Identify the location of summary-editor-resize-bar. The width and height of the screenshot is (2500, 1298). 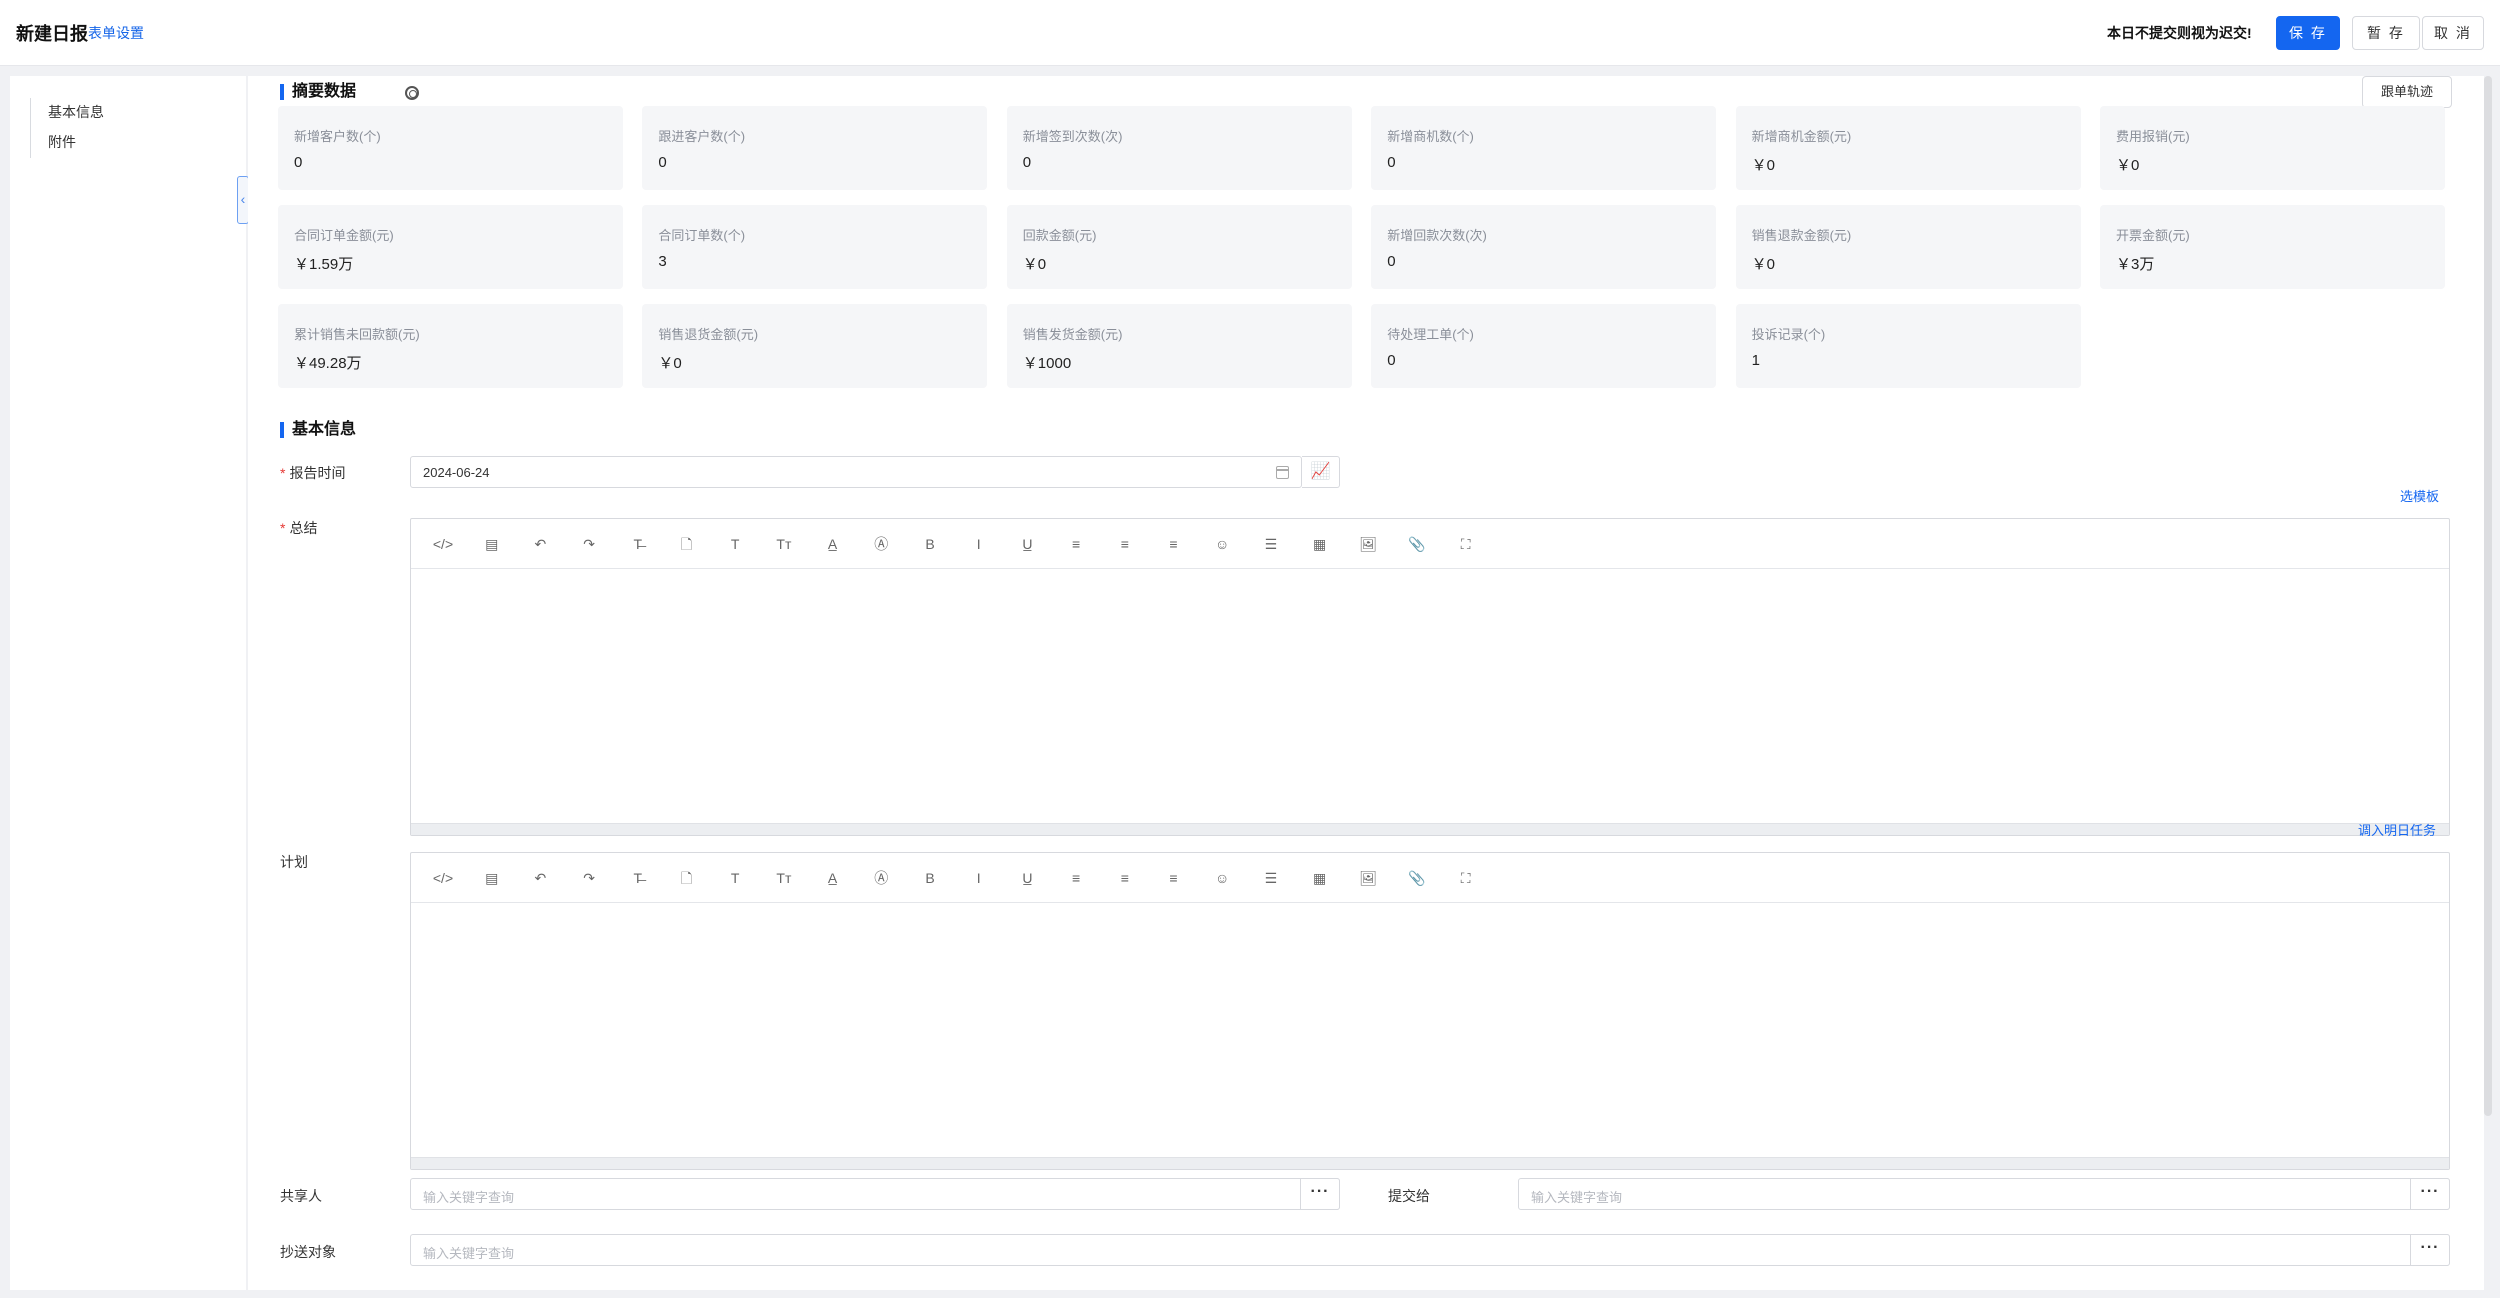
(1430, 829).